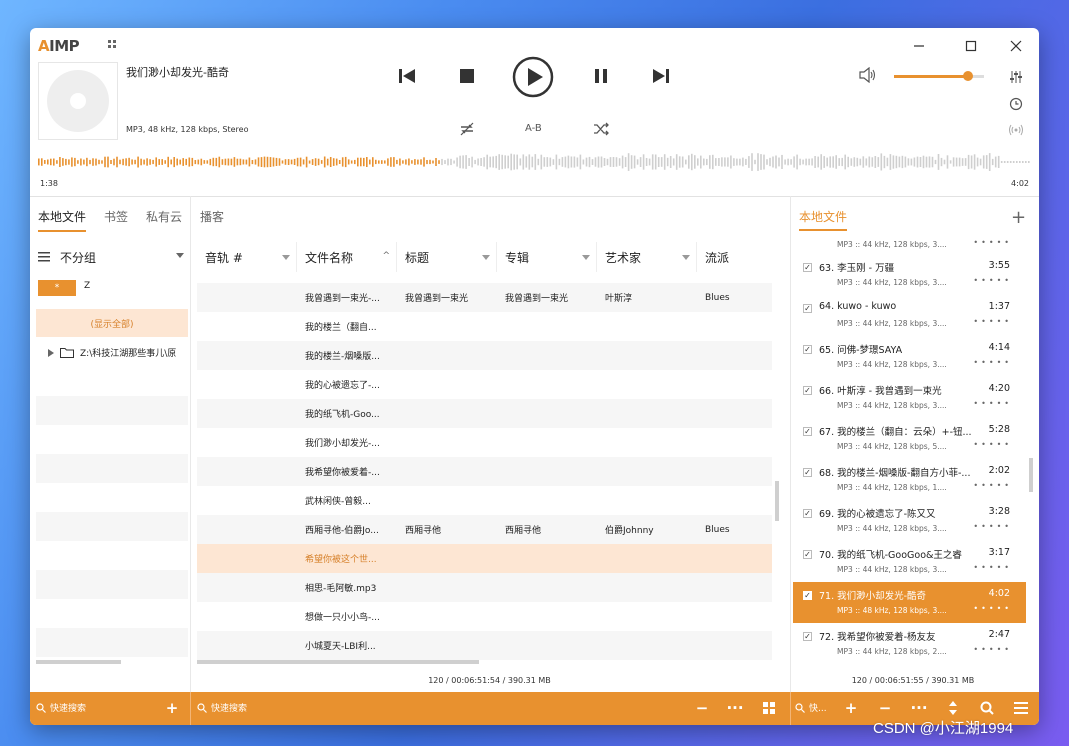 The height and width of the screenshot is (746, 1069). Describe the element at coordinates (484, 529) in the screenshot. I see `table-row: 西厢寻他-伯爵Jo... 西厢寻他 西厢寻他 伯爵Johnny Blues` at that location.